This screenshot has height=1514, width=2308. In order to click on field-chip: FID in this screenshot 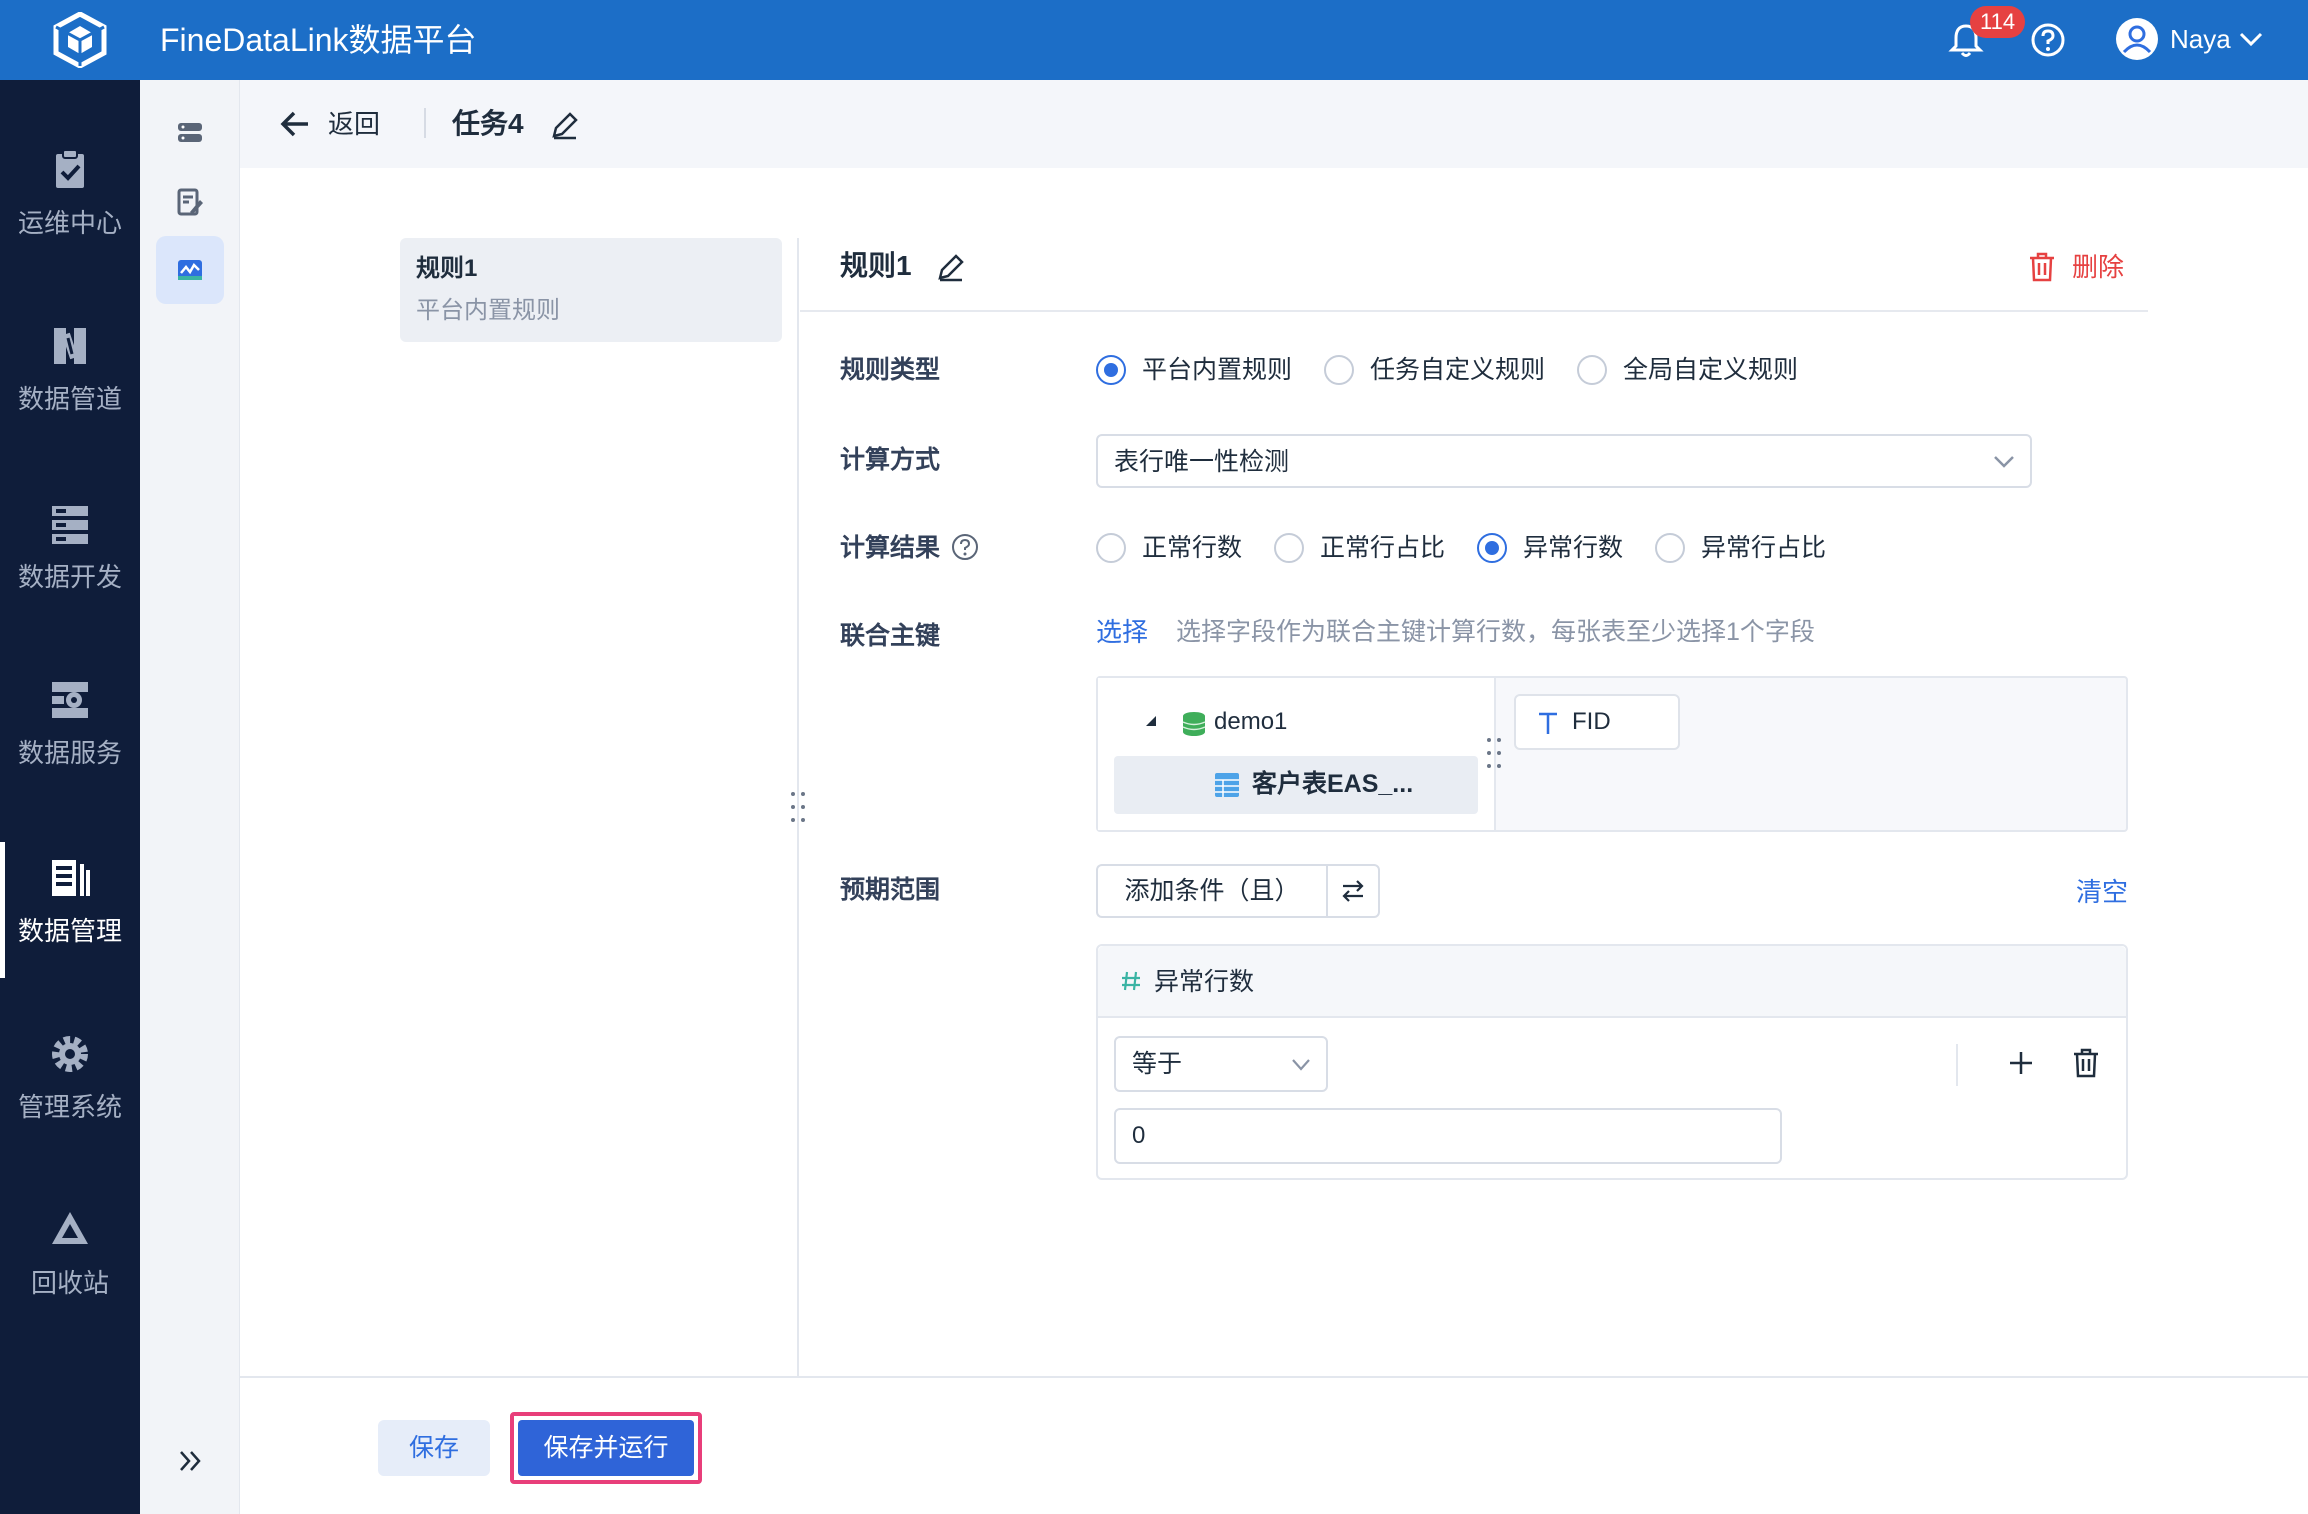, I will do `click(1597, 722)`.